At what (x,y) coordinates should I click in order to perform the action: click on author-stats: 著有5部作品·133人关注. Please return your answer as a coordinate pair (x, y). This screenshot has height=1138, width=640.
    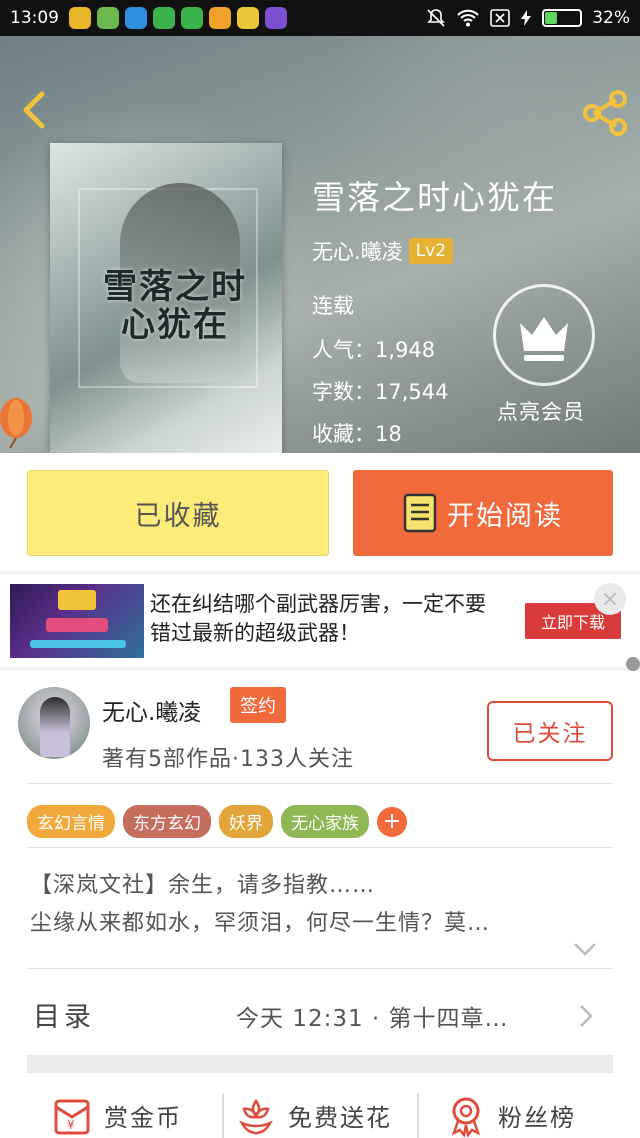
    Looking at the image, I should click on (228, 759).